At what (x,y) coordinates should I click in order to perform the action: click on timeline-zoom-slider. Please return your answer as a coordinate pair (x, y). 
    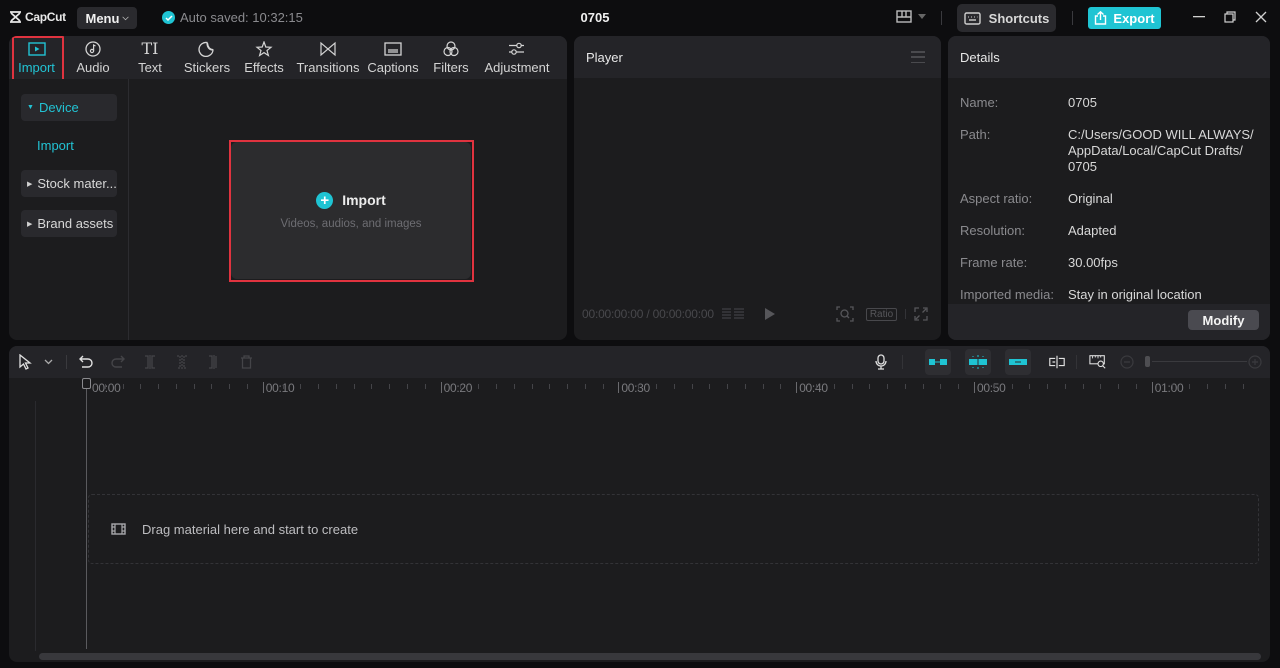
    Looking at the image, I should click on (1199, 361).